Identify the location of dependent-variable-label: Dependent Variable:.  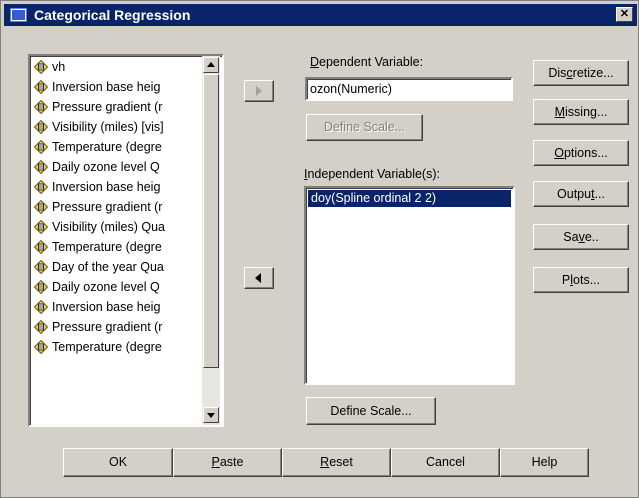
(367, 62).